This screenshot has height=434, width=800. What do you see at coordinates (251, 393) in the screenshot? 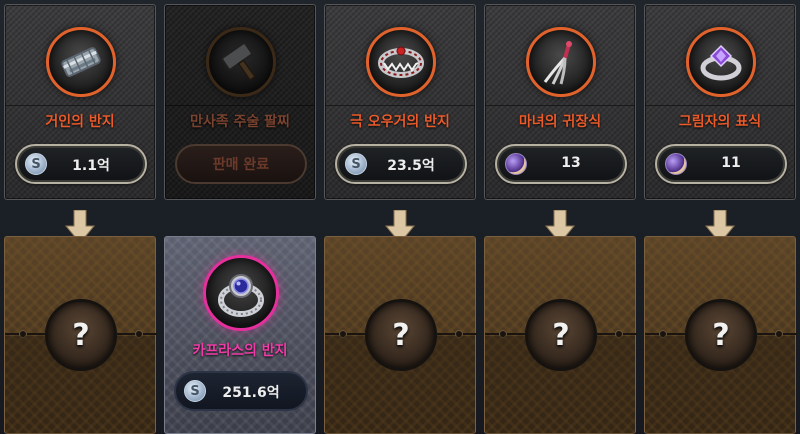
I see `price-value: 251.6억` at bounding box center [251, 393].